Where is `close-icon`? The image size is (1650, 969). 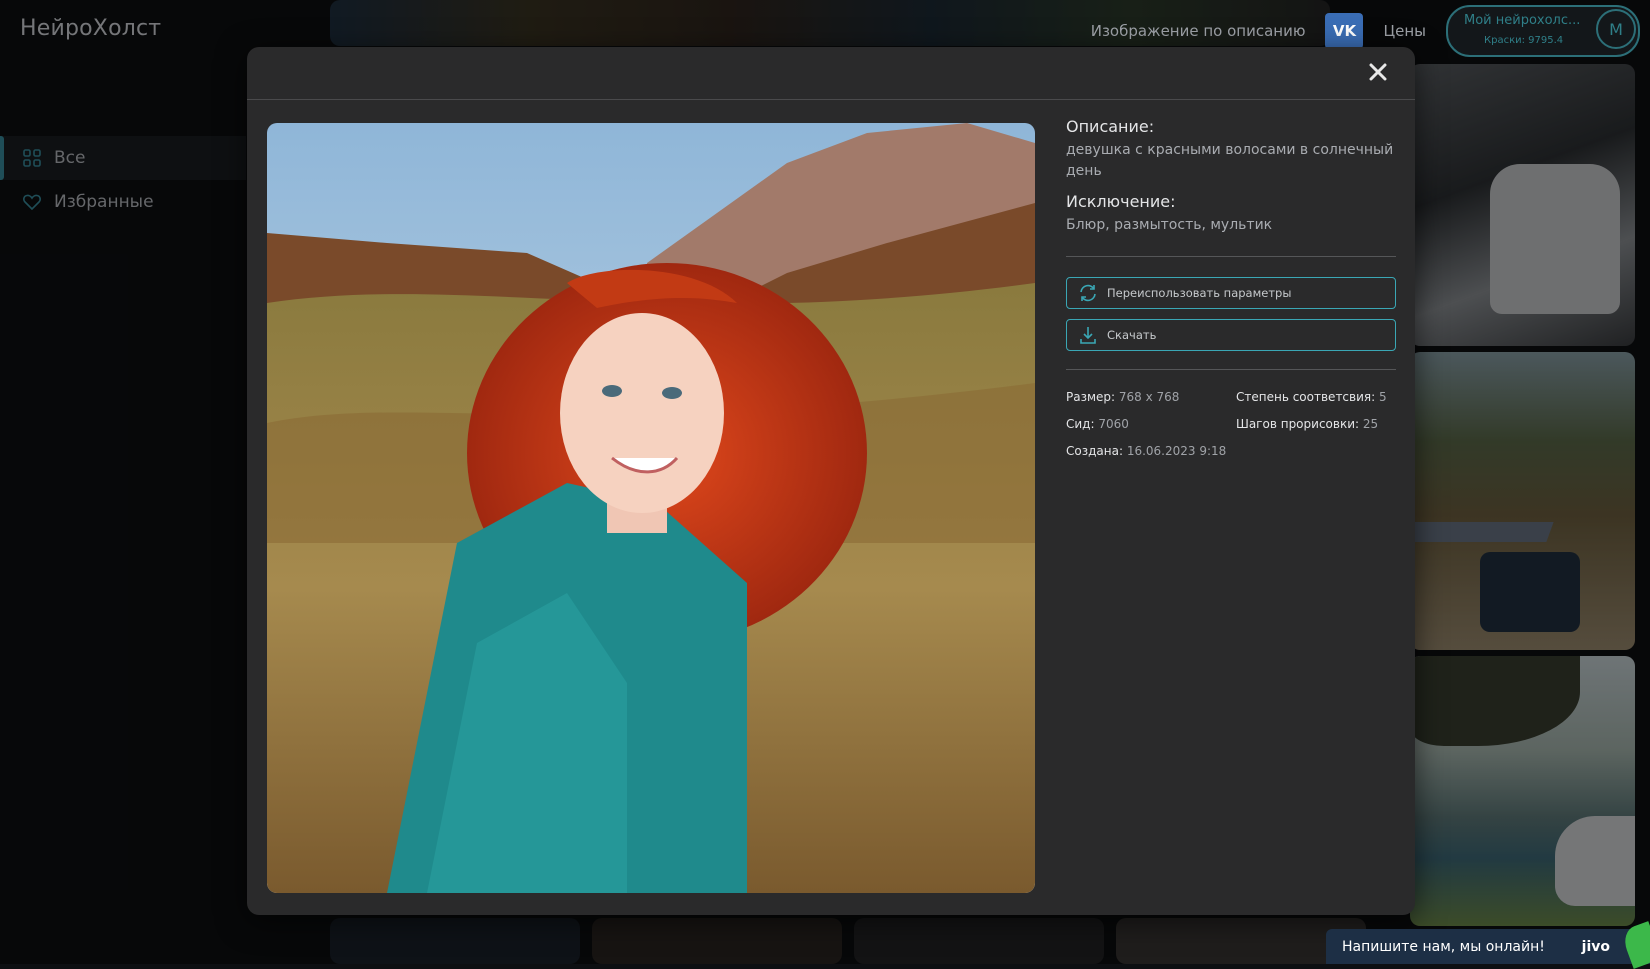
close-icon is located at coordinates (1378, 72).